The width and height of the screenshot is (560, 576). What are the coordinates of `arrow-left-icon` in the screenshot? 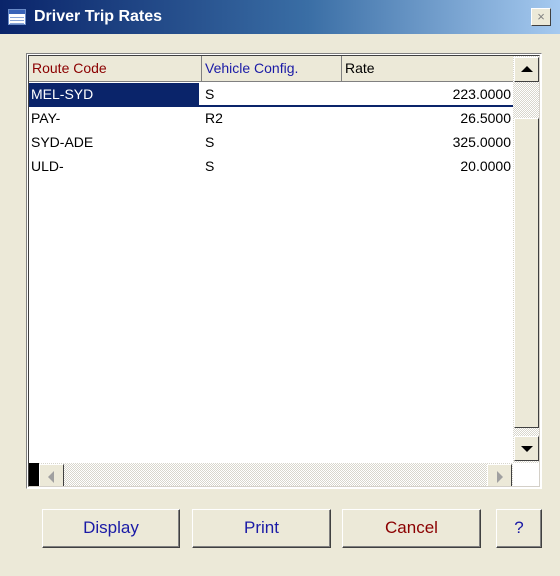 It's located at (51, 477).